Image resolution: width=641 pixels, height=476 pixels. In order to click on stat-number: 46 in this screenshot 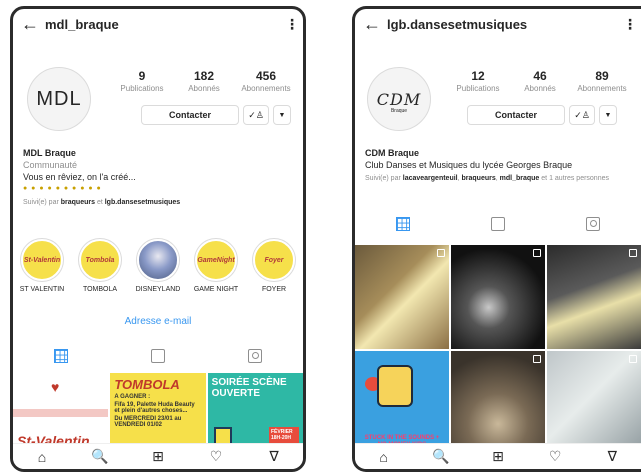, I will do `click(540, 76)`.